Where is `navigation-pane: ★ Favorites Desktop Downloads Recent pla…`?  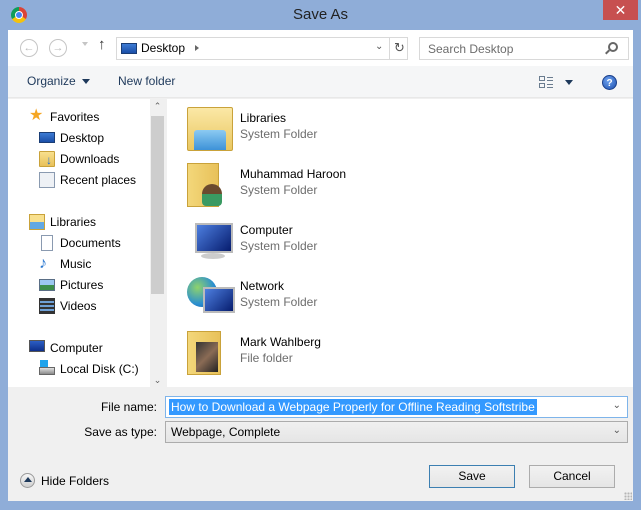
navigation-pane: ★ Favorites Desktop Downloads Recent pla… is located at coordinates (86, 243).